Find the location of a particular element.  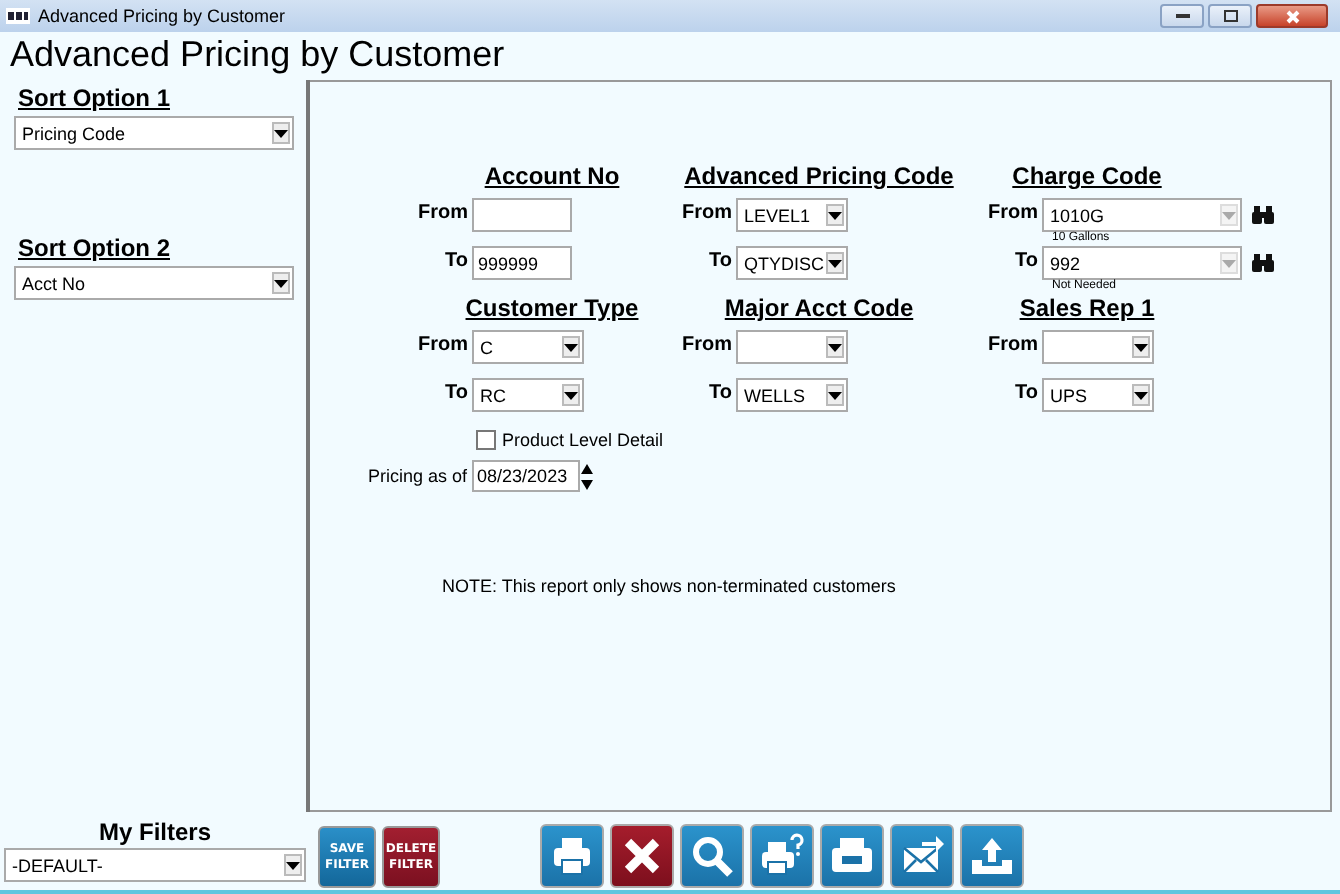

dropdown: 1010G is located at coordinates (1142, 215).